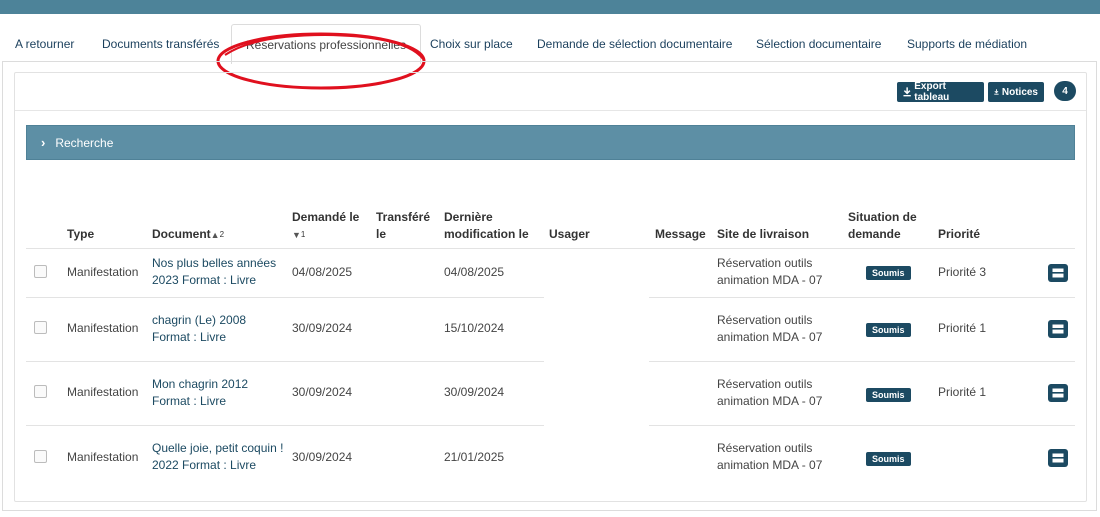 The image size is (1100, 517). Describe the element at coordinates (215, 235) in the screenshot. I see `sort-up-icon: ▲` at that location.